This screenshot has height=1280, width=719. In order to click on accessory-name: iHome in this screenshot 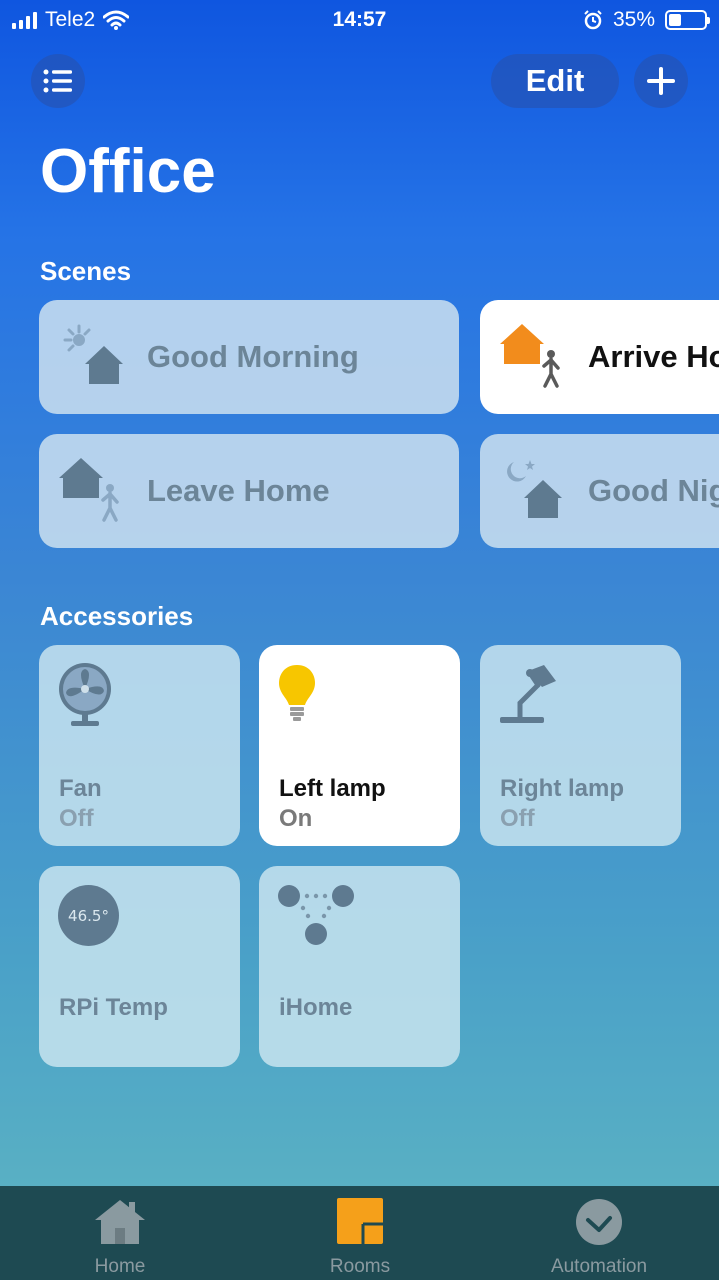, I will do `click(316, 1007)`.